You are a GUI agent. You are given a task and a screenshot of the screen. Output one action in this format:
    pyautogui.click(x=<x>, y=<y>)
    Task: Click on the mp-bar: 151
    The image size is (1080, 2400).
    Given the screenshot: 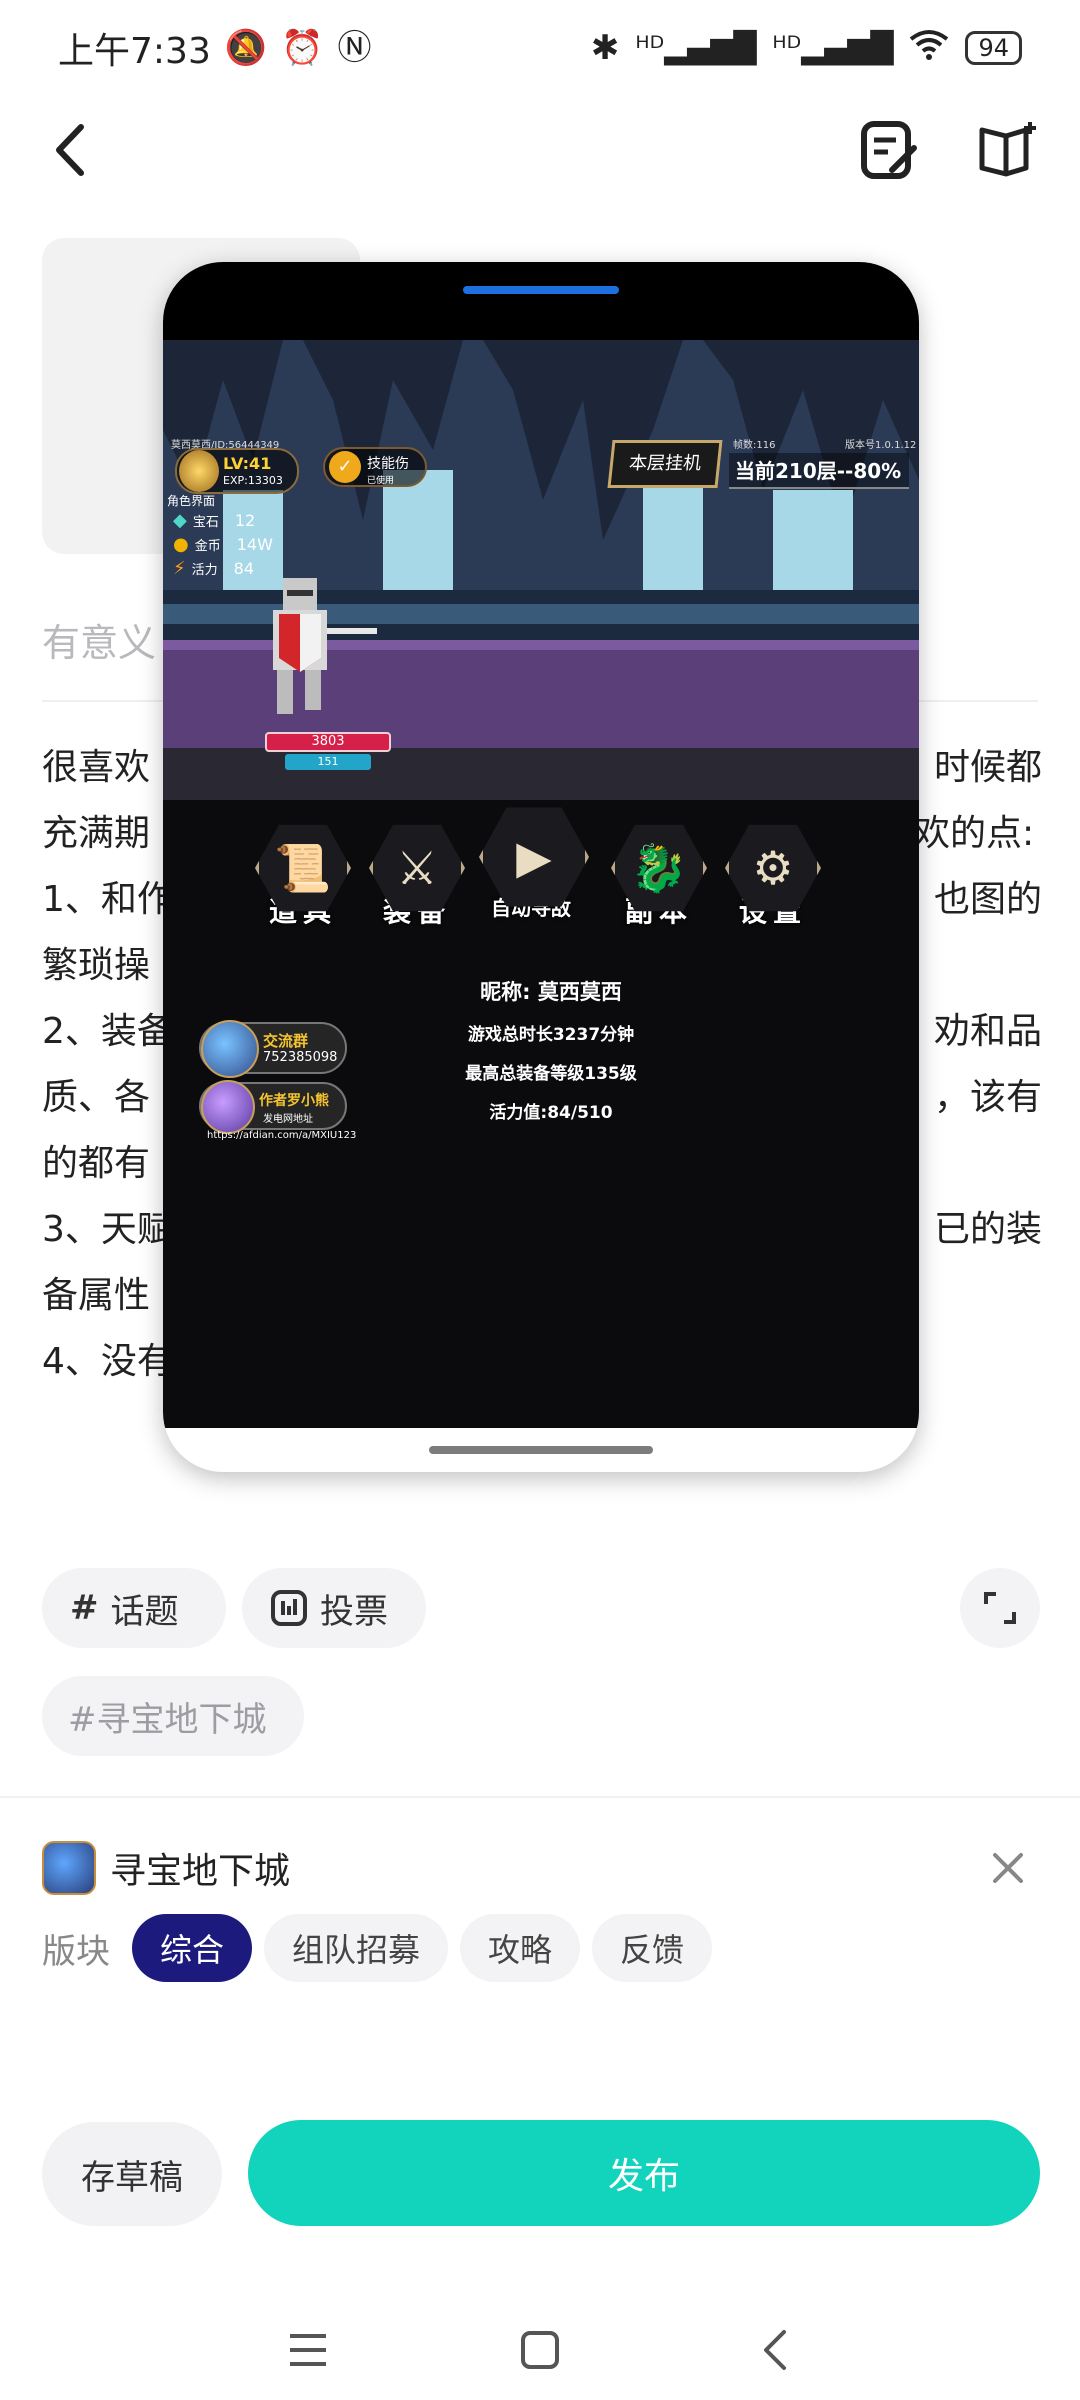 What is the action you would take?
    pyautogui.click(x=328, y=762)
    